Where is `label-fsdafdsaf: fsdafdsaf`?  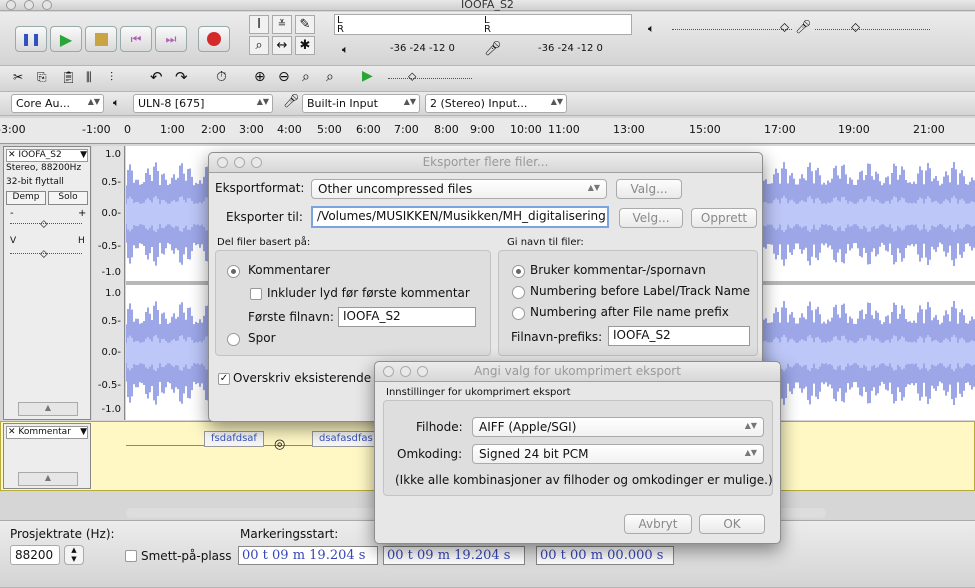 label-fsdafdsaf: fsdafdsaf is located at coordinates (234, 439).